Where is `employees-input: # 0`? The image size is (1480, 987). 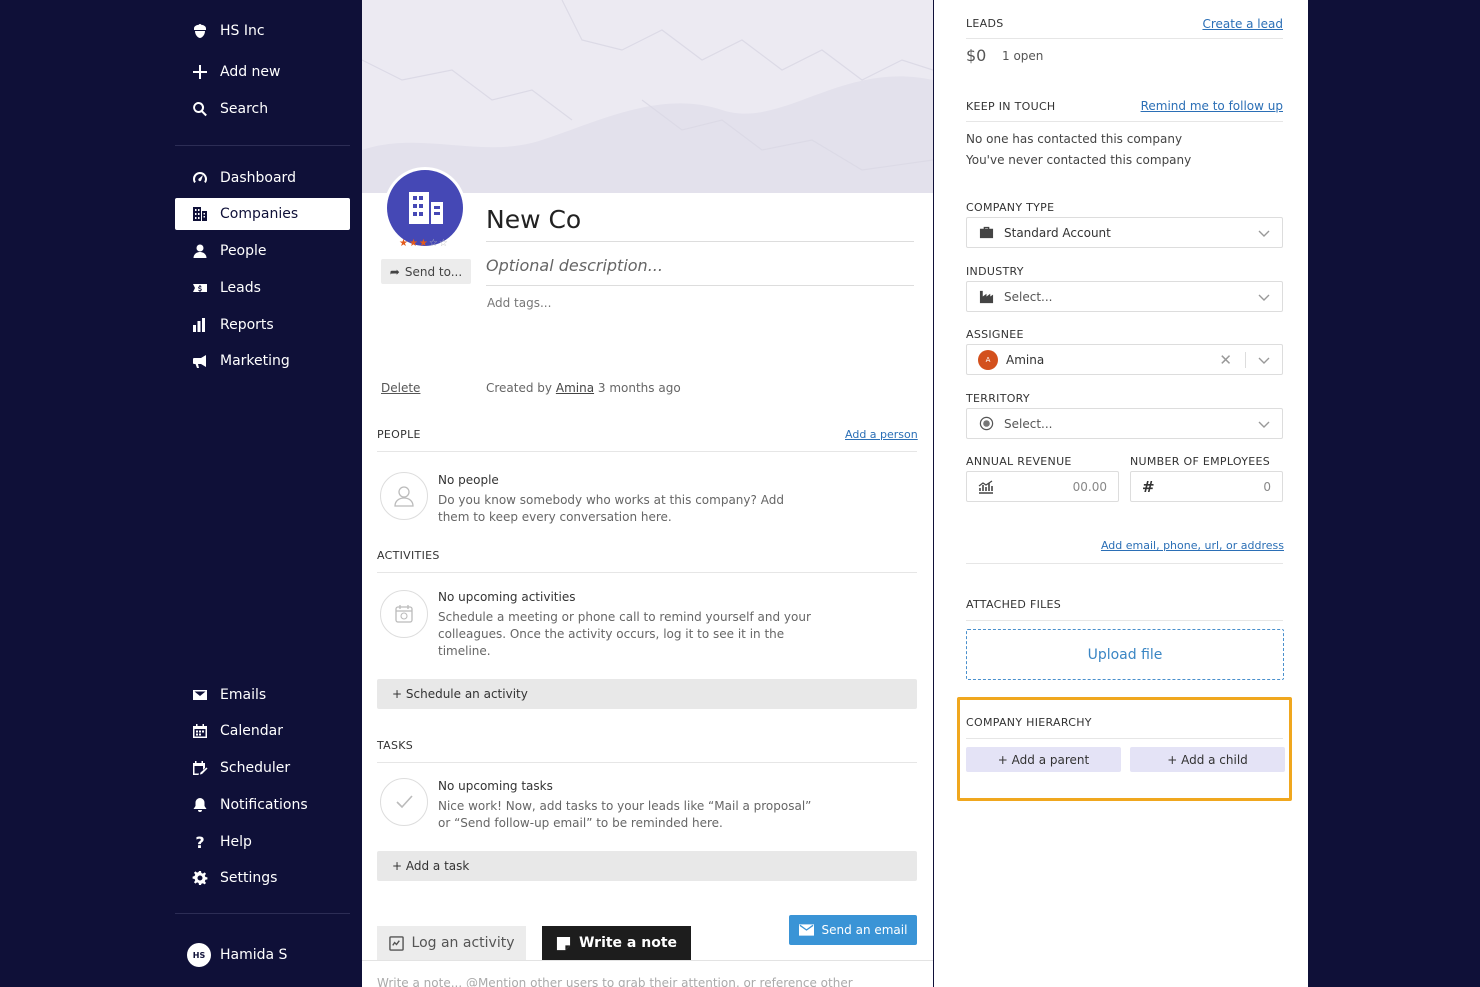 employees-input: # 0 is located at coordinates (1206, 486).